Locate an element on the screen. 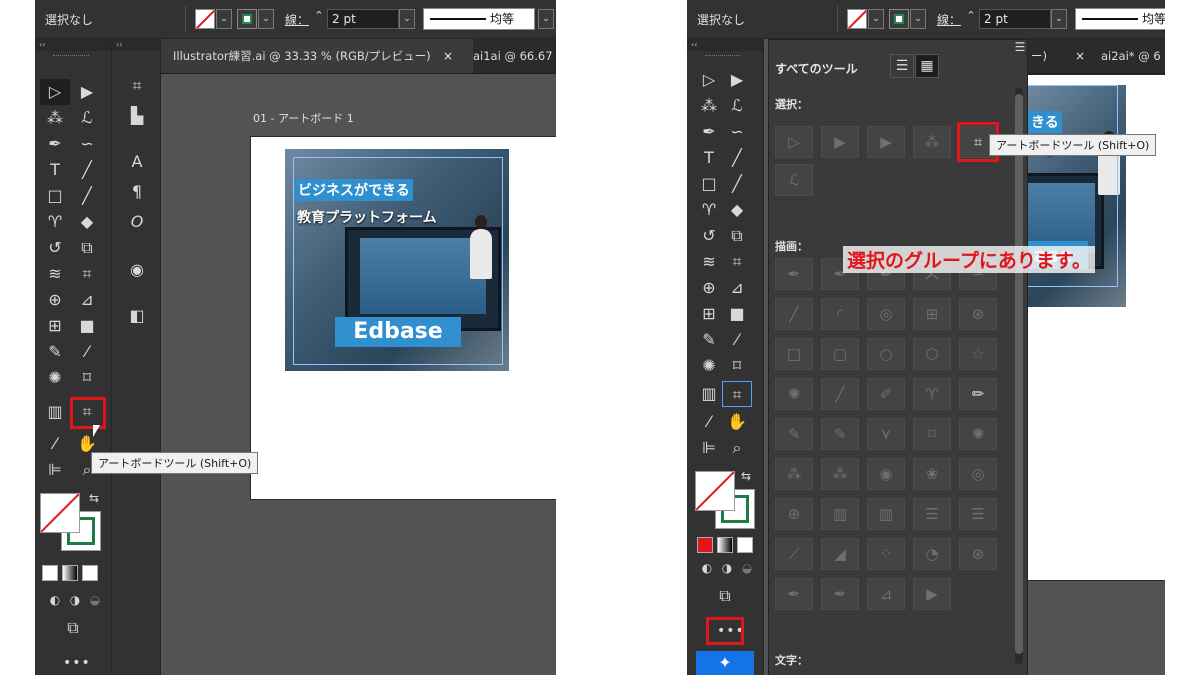  symbol-sprayer-tool-icon: ✺ is located at coordinates (55, 378).